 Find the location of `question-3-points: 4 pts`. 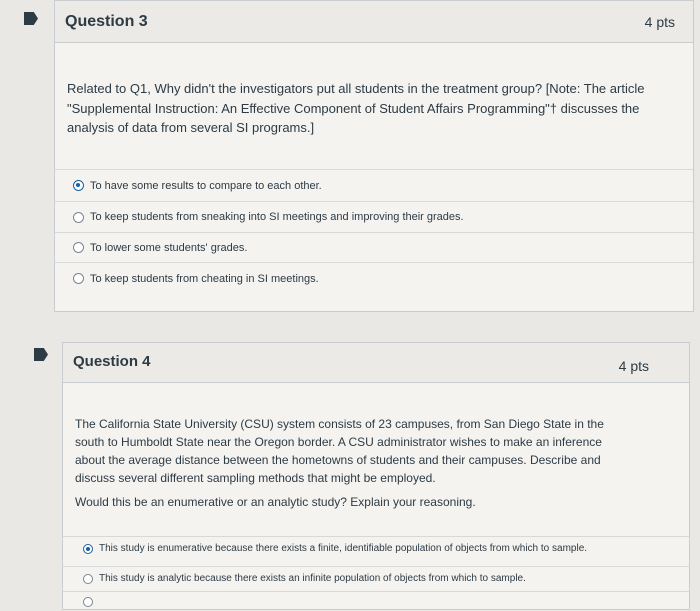

question-3-points: 4 pts is located at coordinates (659, 22).